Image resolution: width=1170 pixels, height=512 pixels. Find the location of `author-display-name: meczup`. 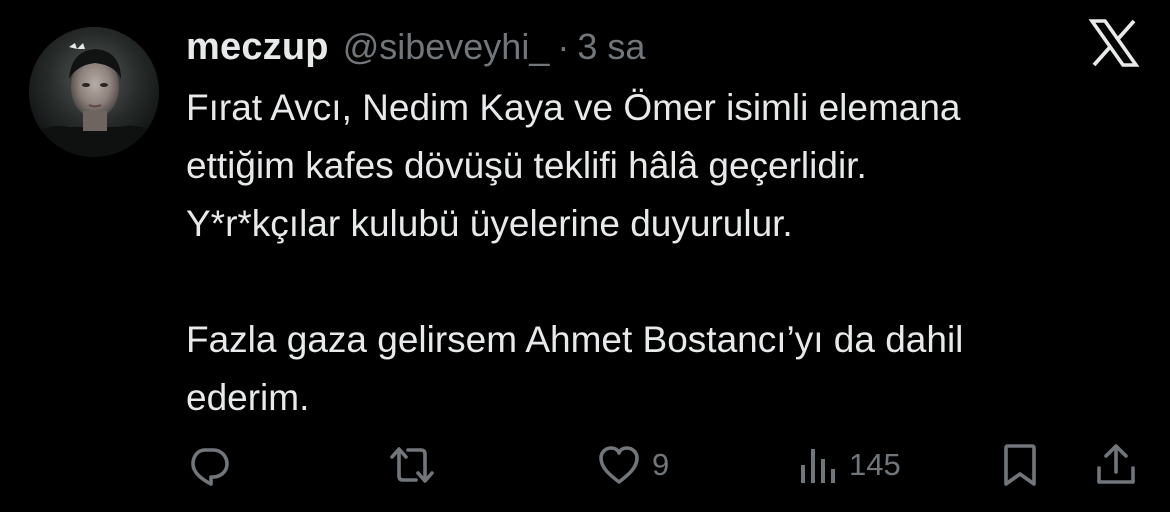

author-display-name: meczup is located at coordinates (257, 47).